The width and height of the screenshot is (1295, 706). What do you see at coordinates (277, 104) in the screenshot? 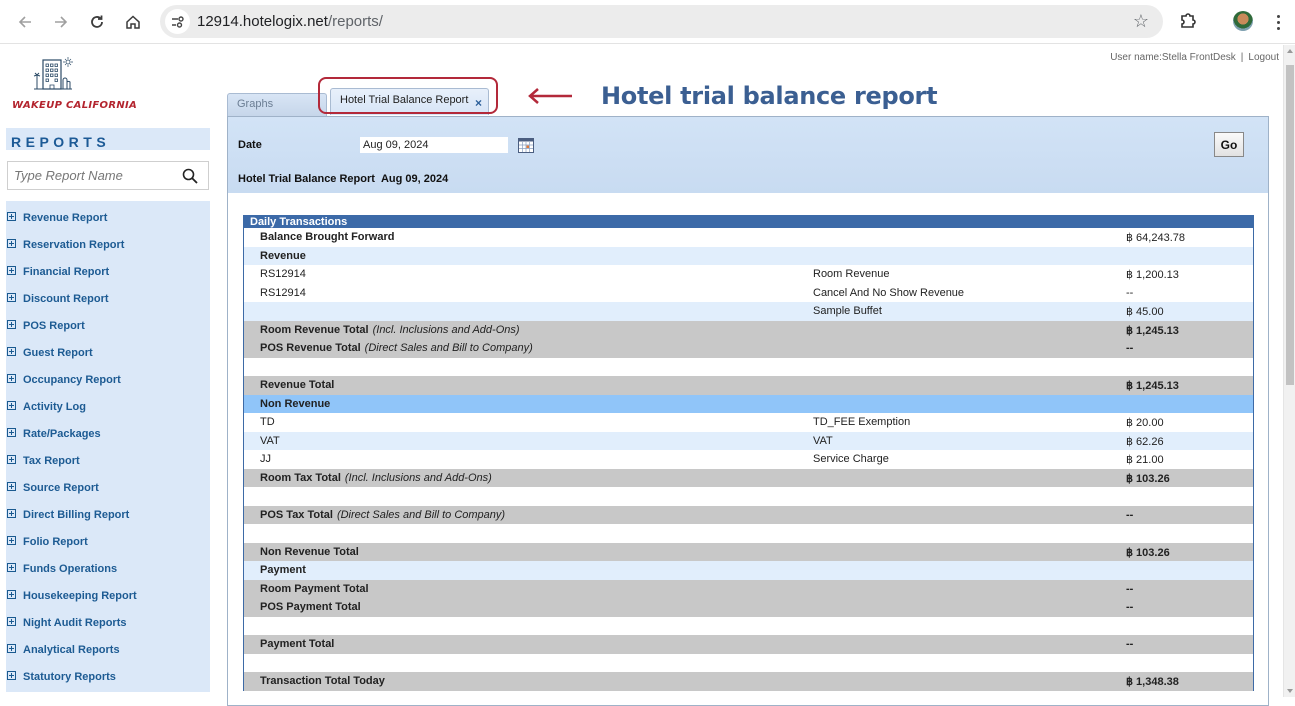
I see `tab-graphs: Graphs` at bounding box center [277, 104].